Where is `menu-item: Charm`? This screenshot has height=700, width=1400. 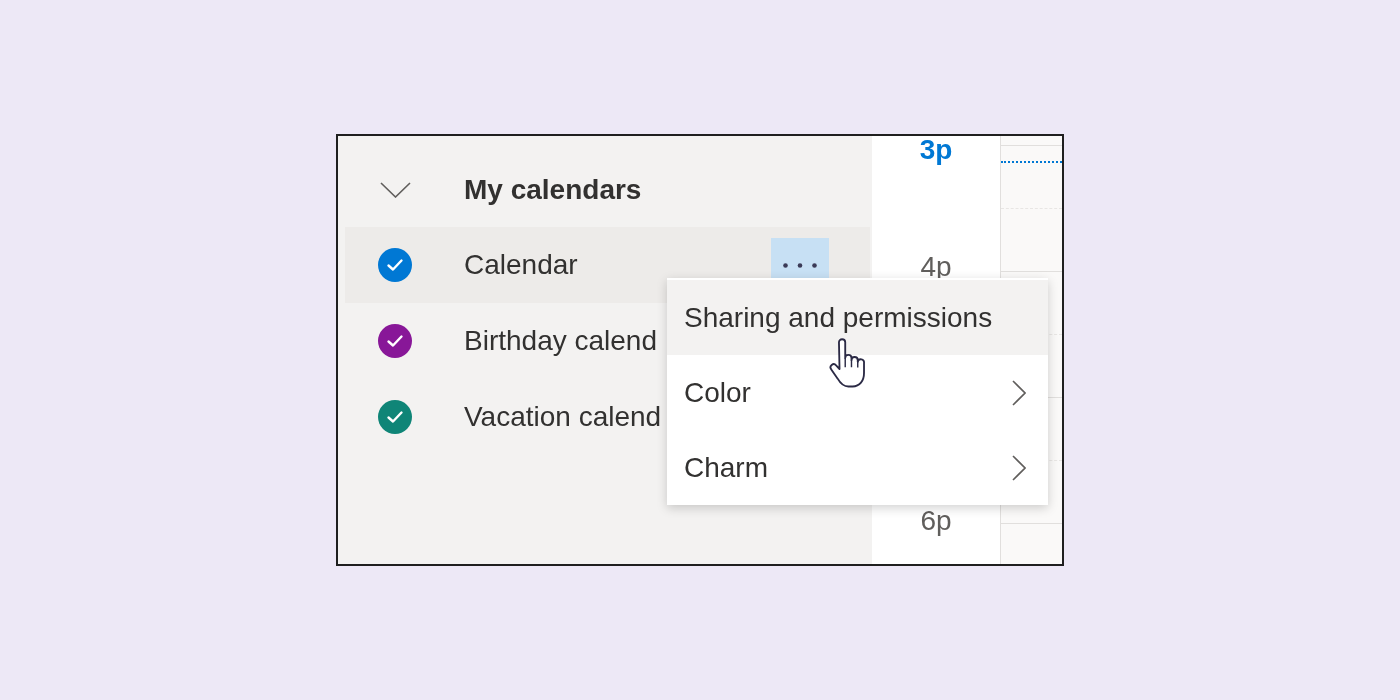 menu-item: Charm is located at coordinates (857, 467).